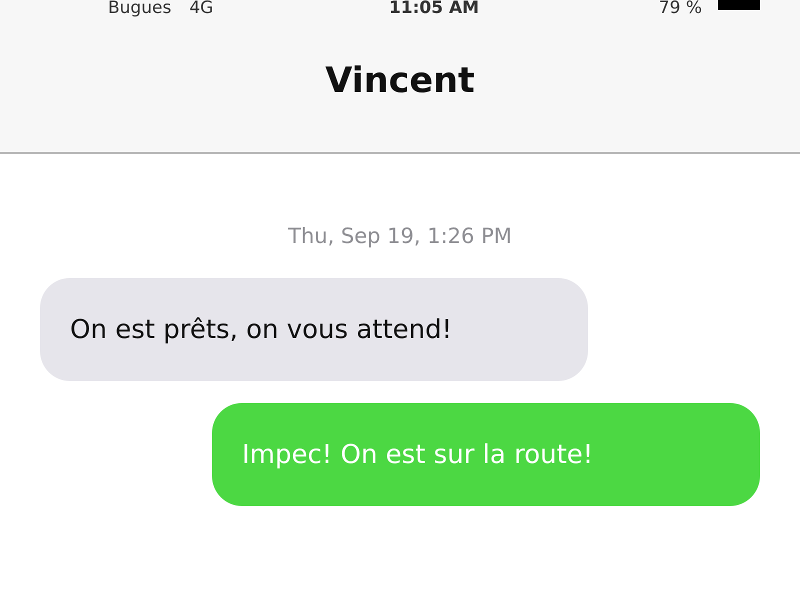  I want to click on message-timestamp: Thu, Sep 19, 1:26 PM, so click(400, 236).